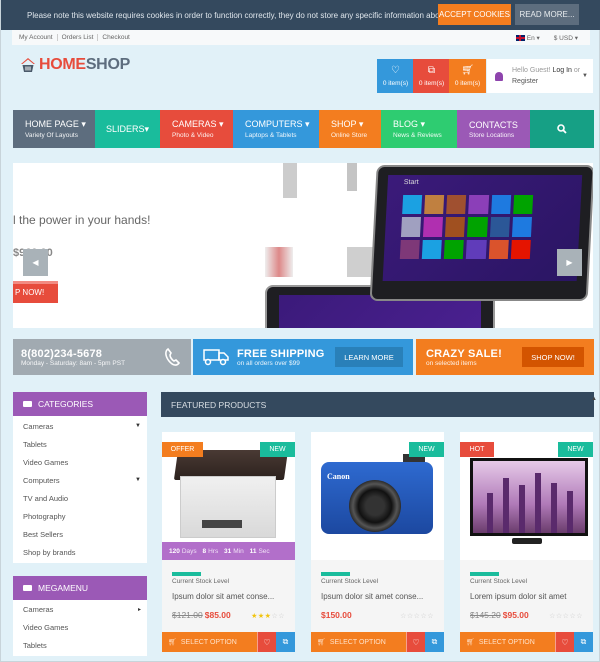  I want to click on currency-selector: $ USD ▾, so click(566, 38).